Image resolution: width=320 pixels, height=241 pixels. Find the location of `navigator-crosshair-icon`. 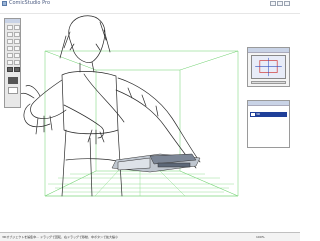

navigator-crosshair-icon is located at coordinates (268, 67).